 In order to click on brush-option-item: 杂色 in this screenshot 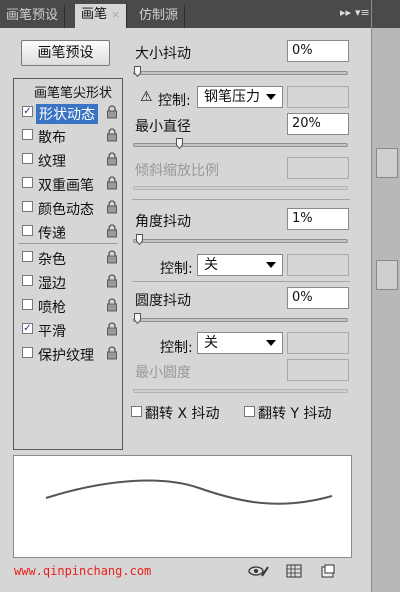, I will do `click(70, 258)`.